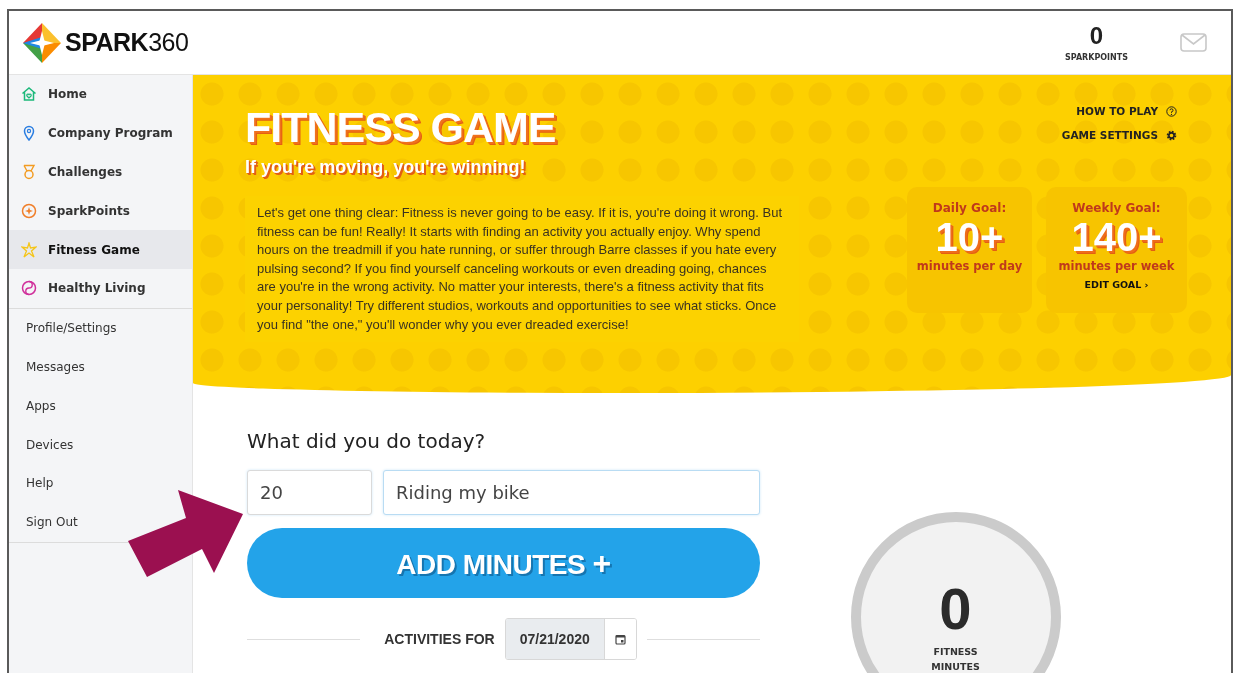 This screenshot has width=1239, height=673. Describe the element at coordinates (40, 483) in the screenshot. I see `sidebar-item: Help` at that location.